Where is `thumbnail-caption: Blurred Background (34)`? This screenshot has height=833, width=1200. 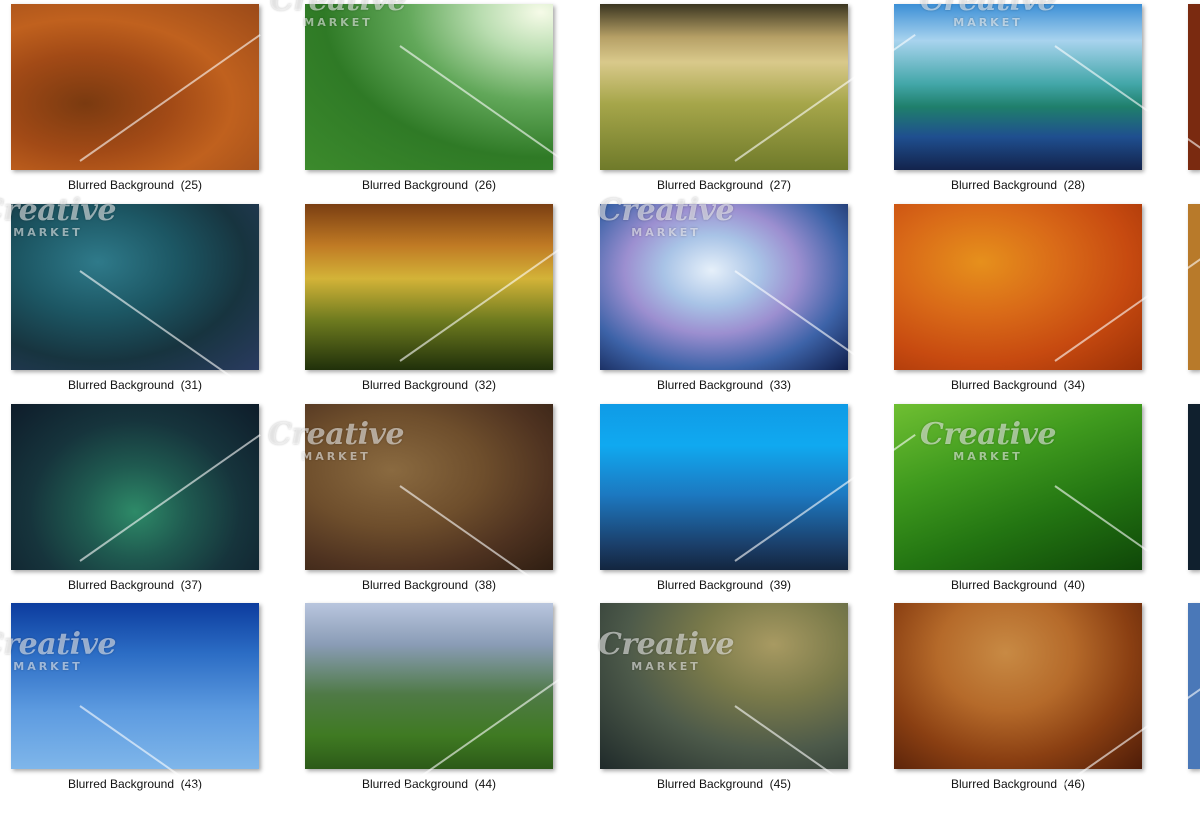 thumbnail-caption: Blurred Background (34) is located at coordinates (1018, 385).